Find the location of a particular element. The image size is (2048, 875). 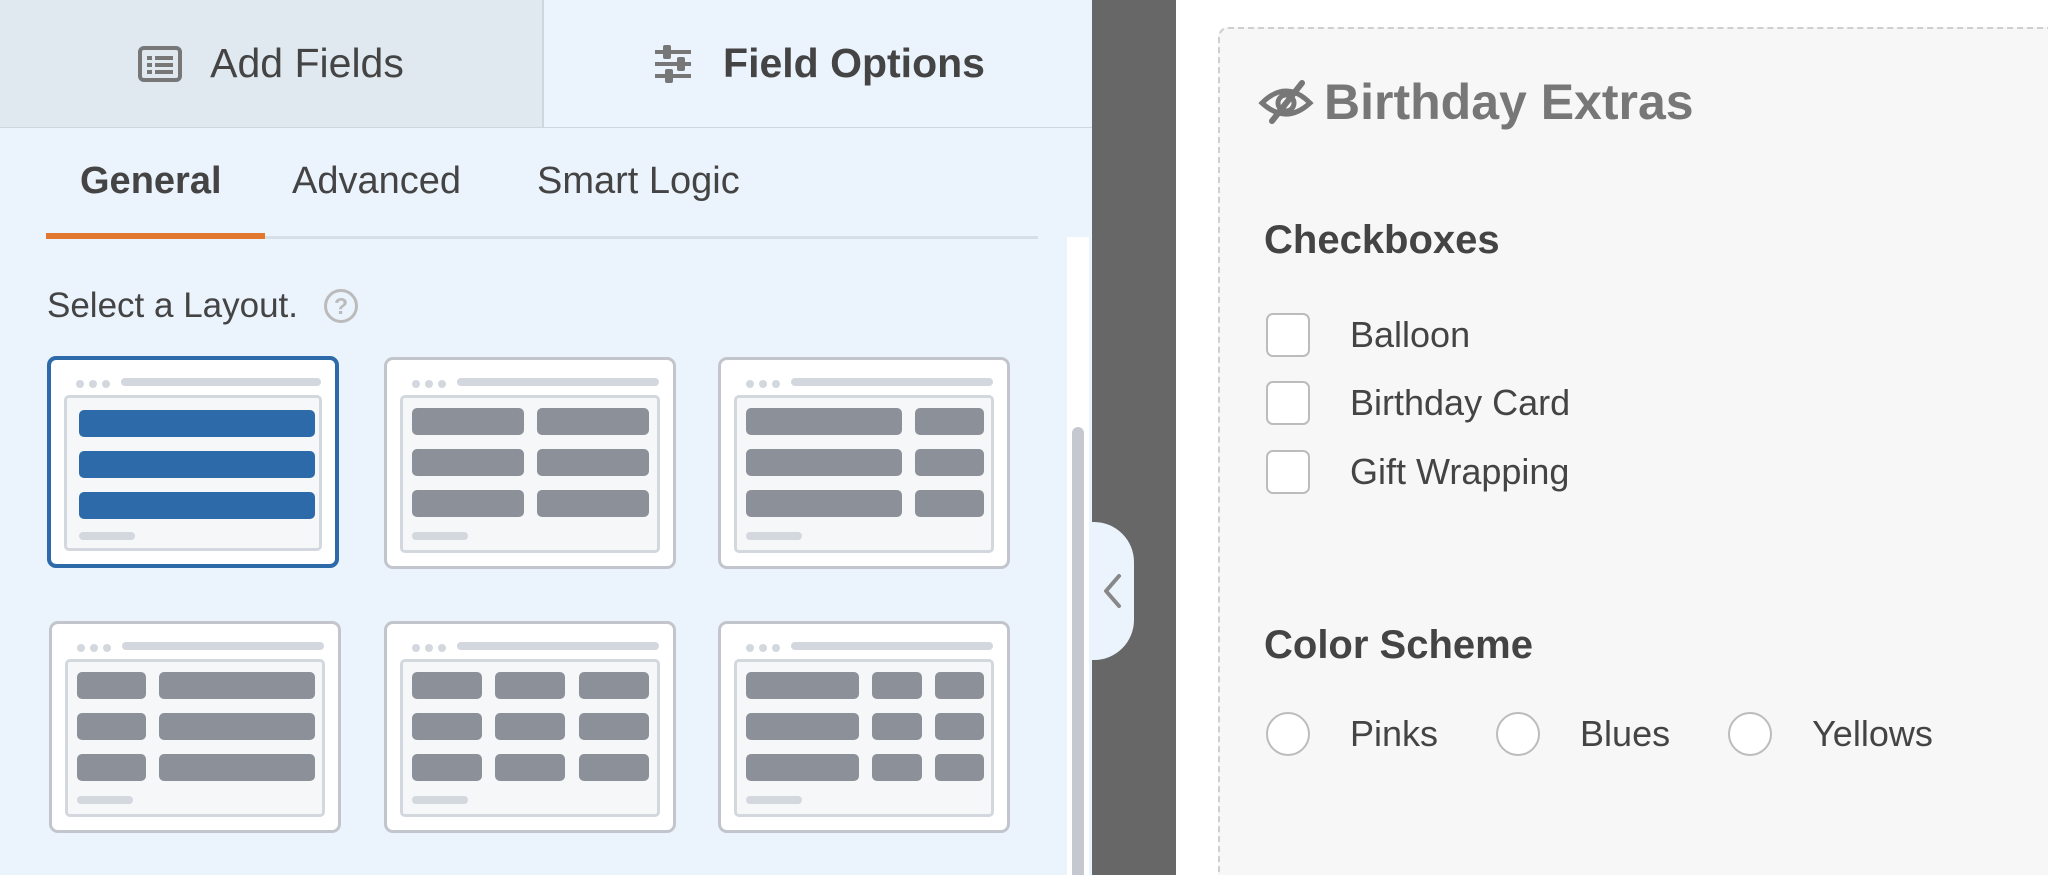

list-icon is located at coordinates (160, 63).